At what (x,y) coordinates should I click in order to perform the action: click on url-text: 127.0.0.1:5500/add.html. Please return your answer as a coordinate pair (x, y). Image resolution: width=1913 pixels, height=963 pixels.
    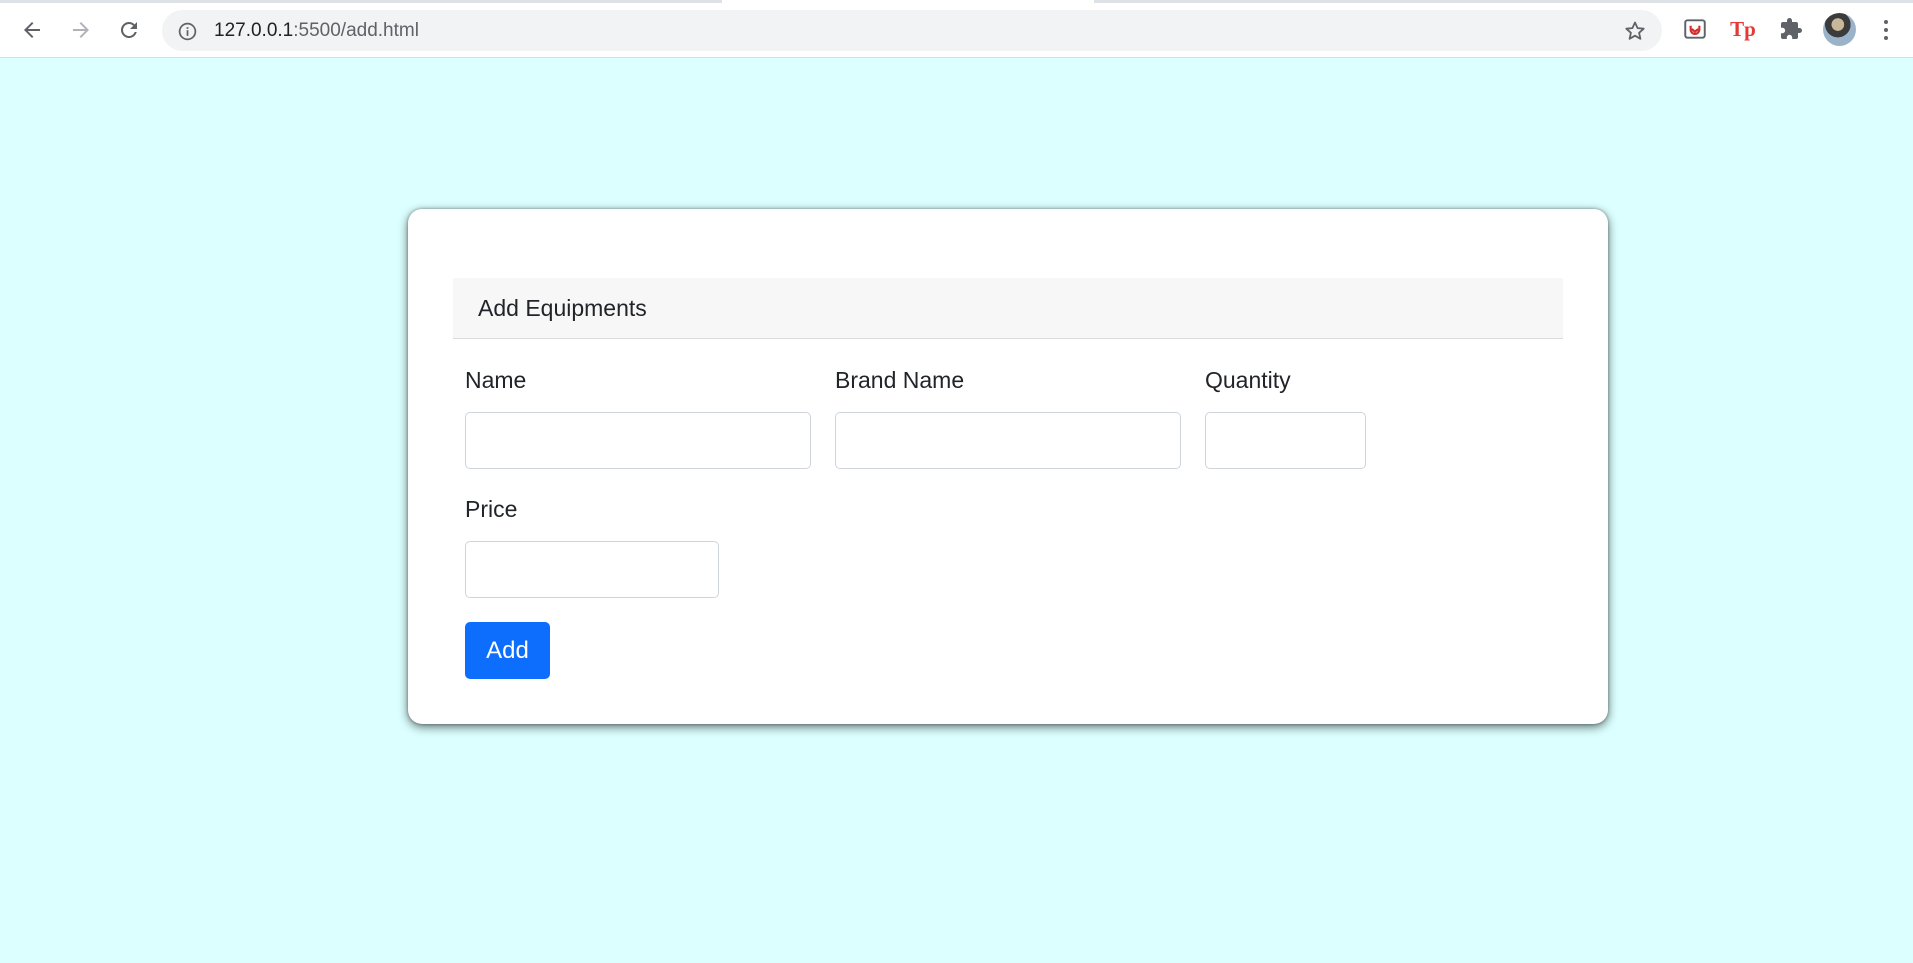
    Looking at the image, I should click on (316, 31).